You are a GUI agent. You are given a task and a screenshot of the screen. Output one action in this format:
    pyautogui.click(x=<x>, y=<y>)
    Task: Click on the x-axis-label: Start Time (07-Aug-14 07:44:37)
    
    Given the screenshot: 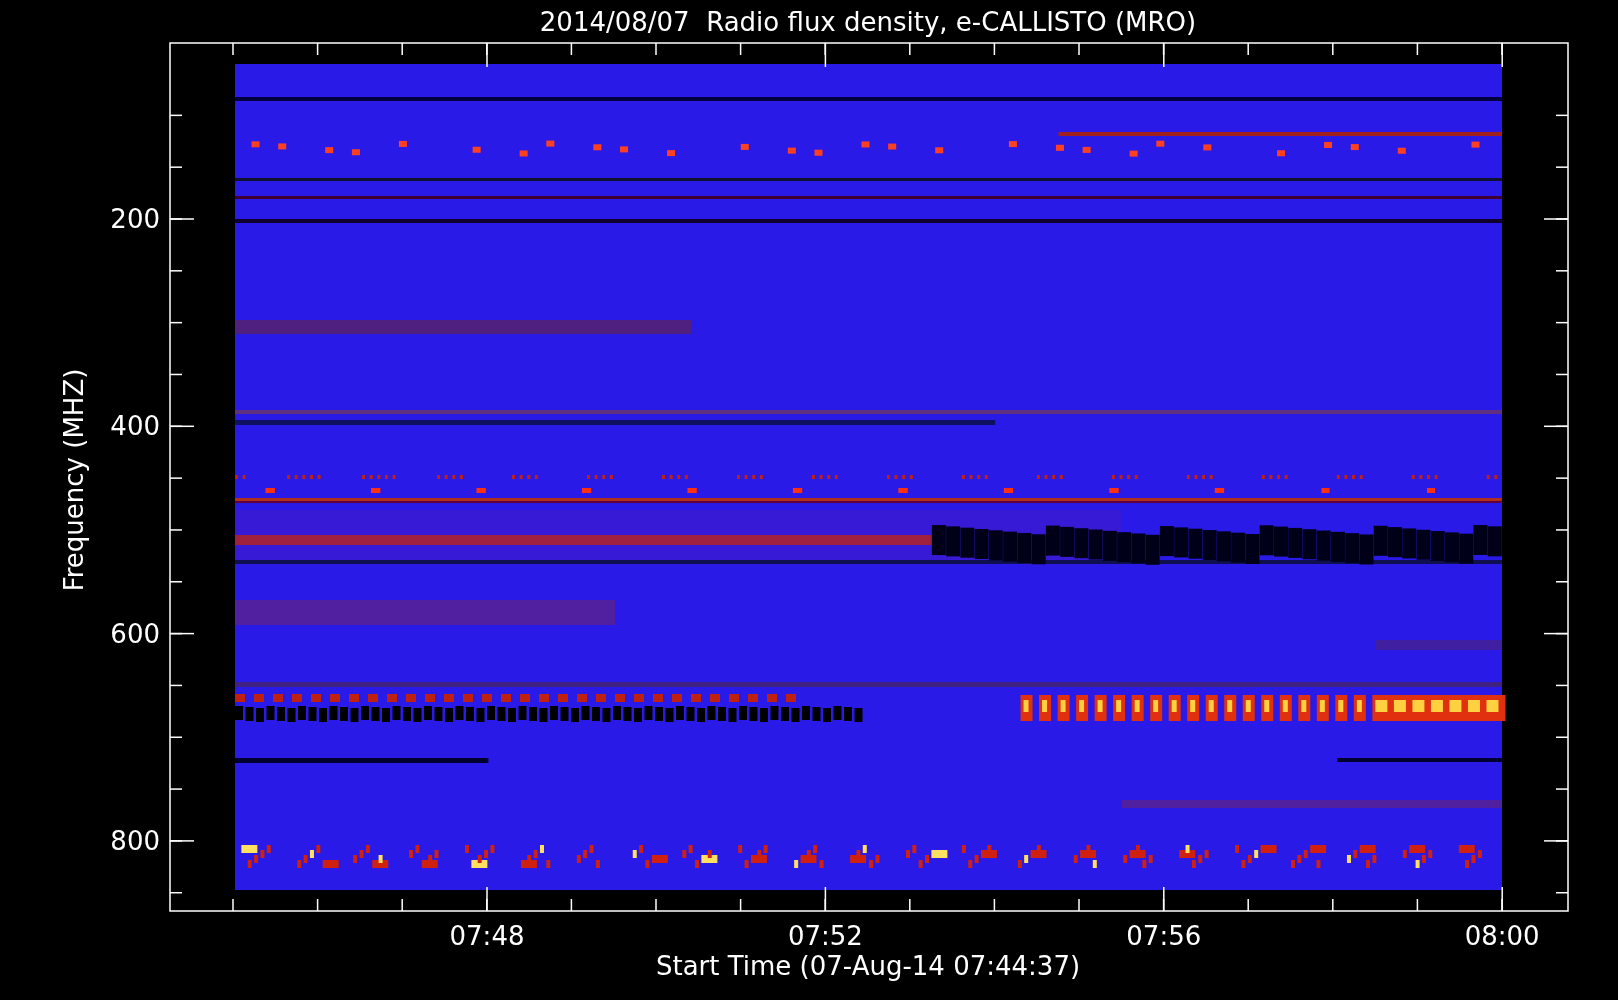 What is the action you would take?
    pyautogui.click(x=868, y=966)
    